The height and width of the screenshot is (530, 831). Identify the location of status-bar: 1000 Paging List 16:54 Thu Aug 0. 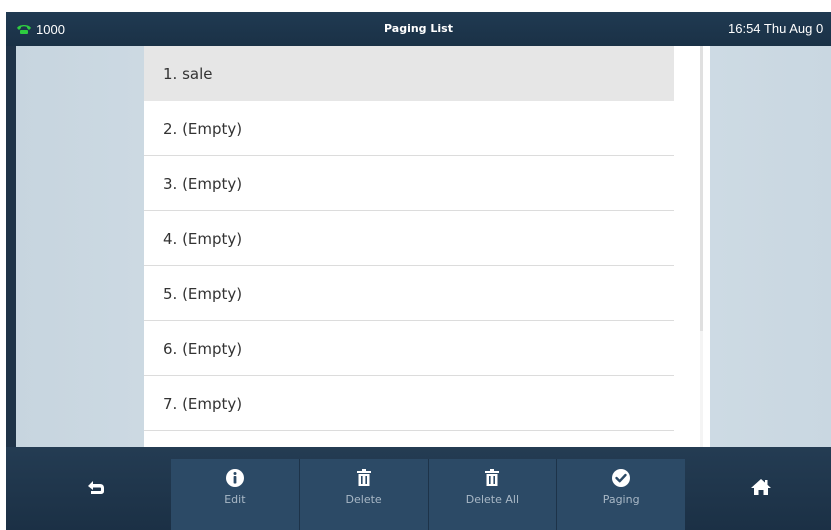
(418, 29).